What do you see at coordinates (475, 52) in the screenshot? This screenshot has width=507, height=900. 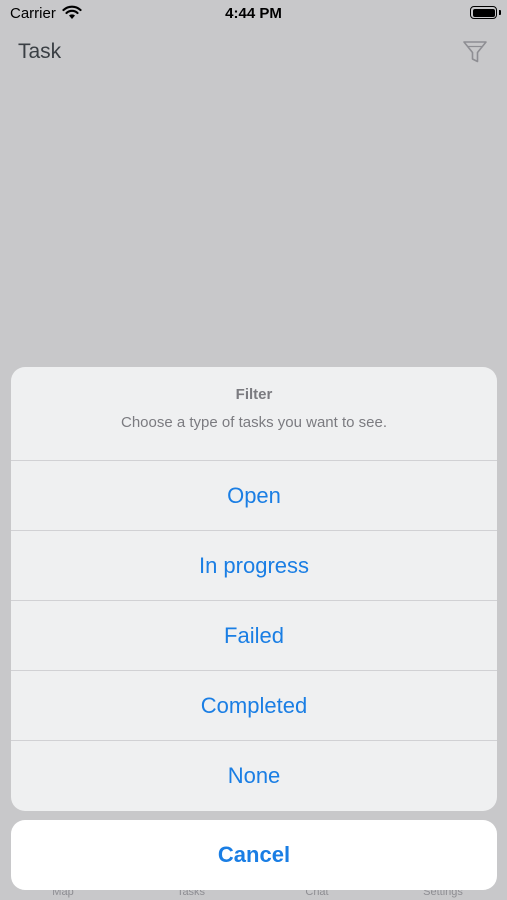 I see `filter-button` at bounding box center [475, 52].